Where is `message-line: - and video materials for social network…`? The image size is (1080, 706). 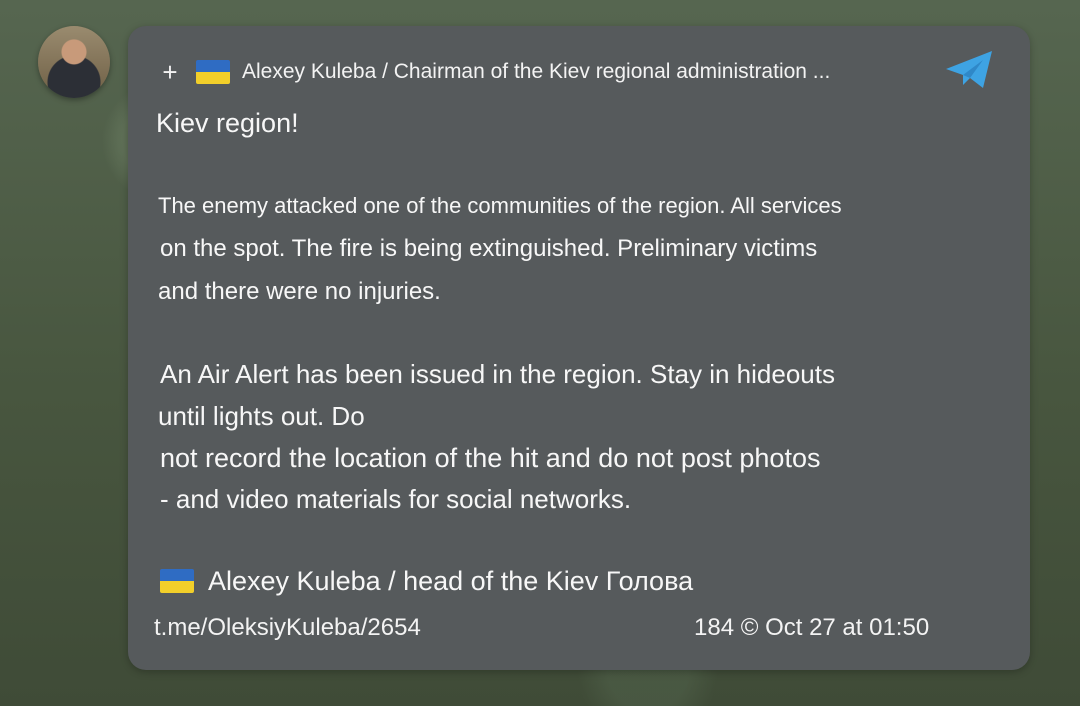
message-line: - and video materials for social network… is located at coordinates (396, 499).